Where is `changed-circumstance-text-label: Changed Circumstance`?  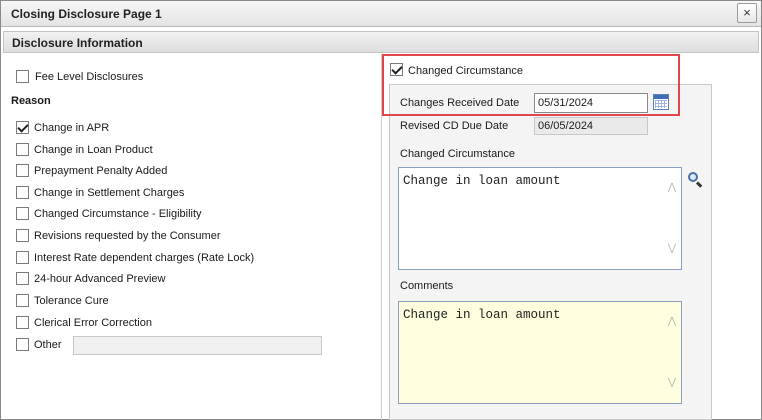
changed-circumstance-text-label: Changed Circumstance is located at coordinates (457, 154).